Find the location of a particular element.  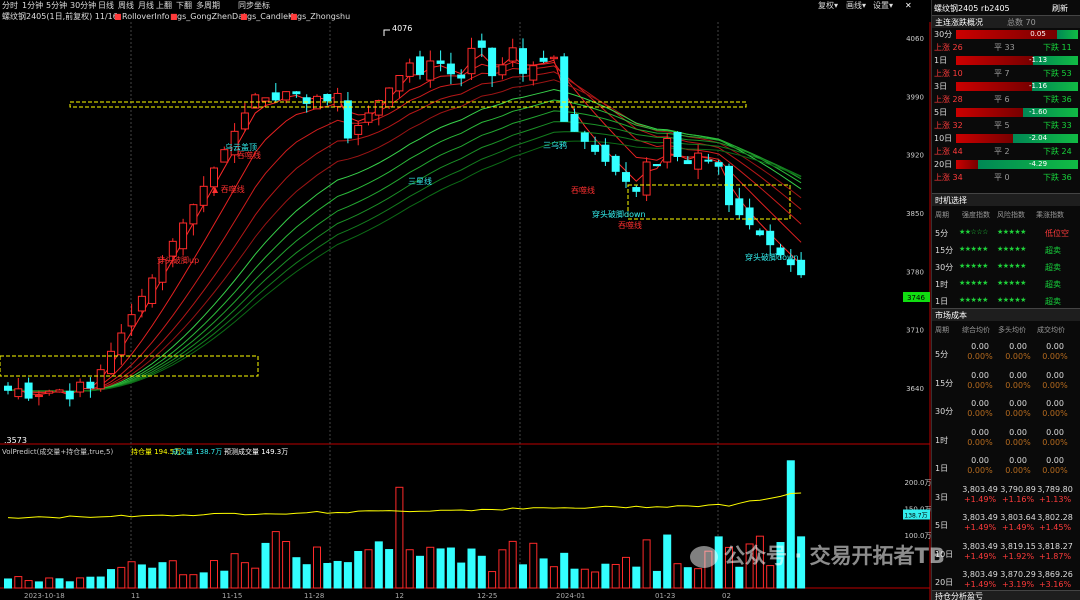

vol-trade-label: 成交量 138.7万 is located at coordinates (197, 451).